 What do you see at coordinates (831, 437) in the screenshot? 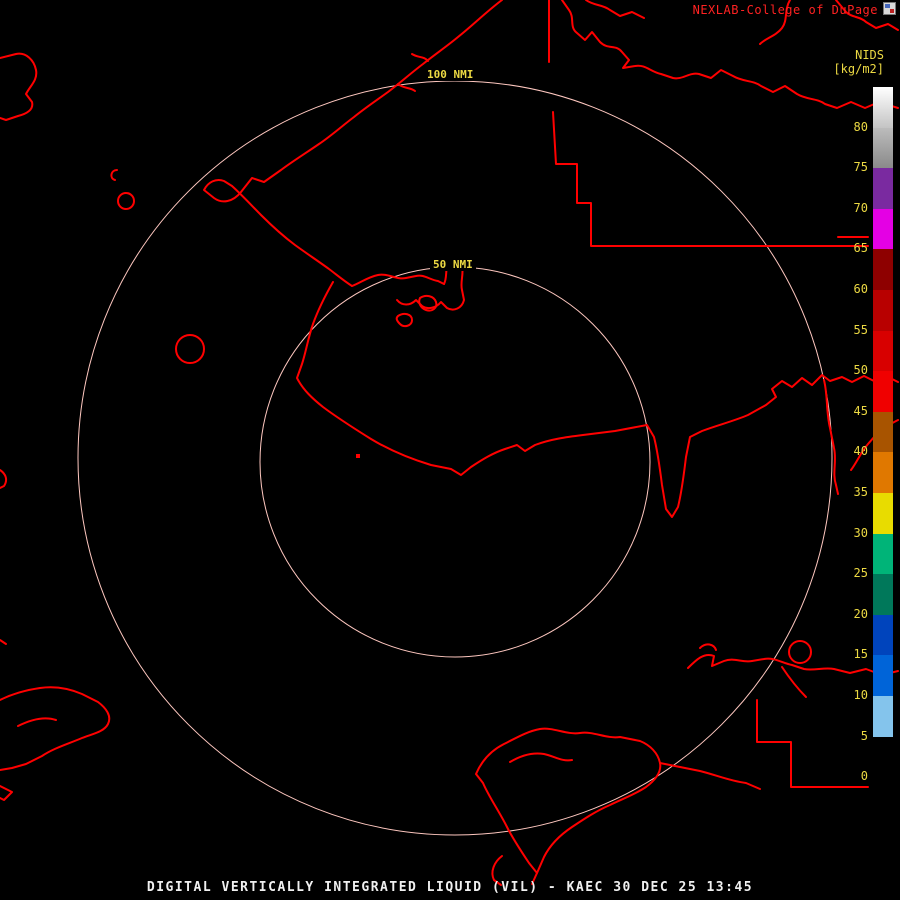
I see `peninsula-east` at bounding box center [831, 437].